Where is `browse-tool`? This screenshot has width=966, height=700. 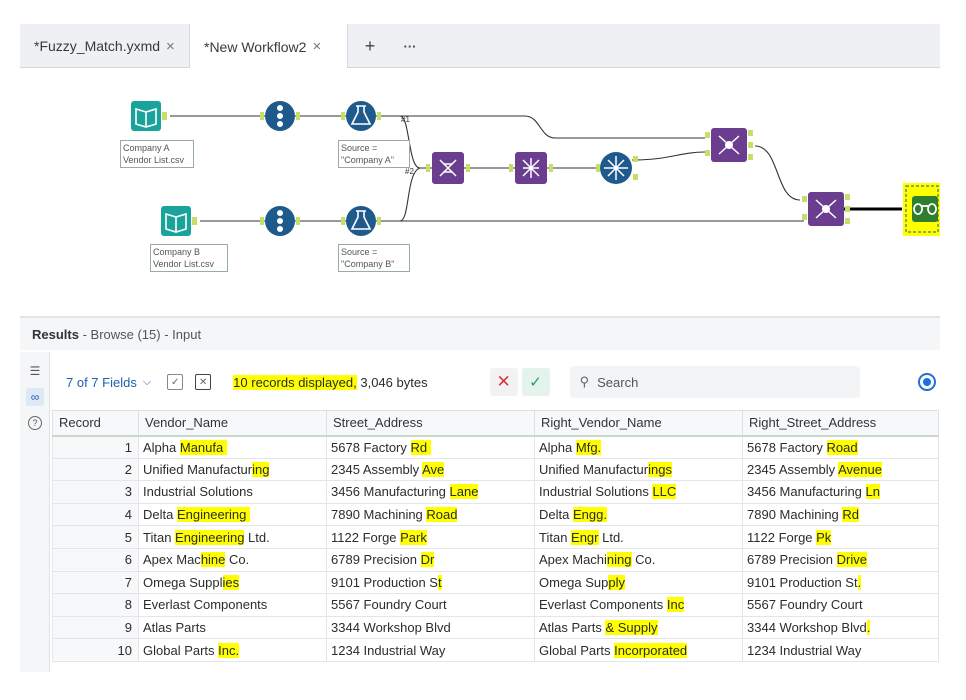
browse-tool is located at coordinates (921, 209).